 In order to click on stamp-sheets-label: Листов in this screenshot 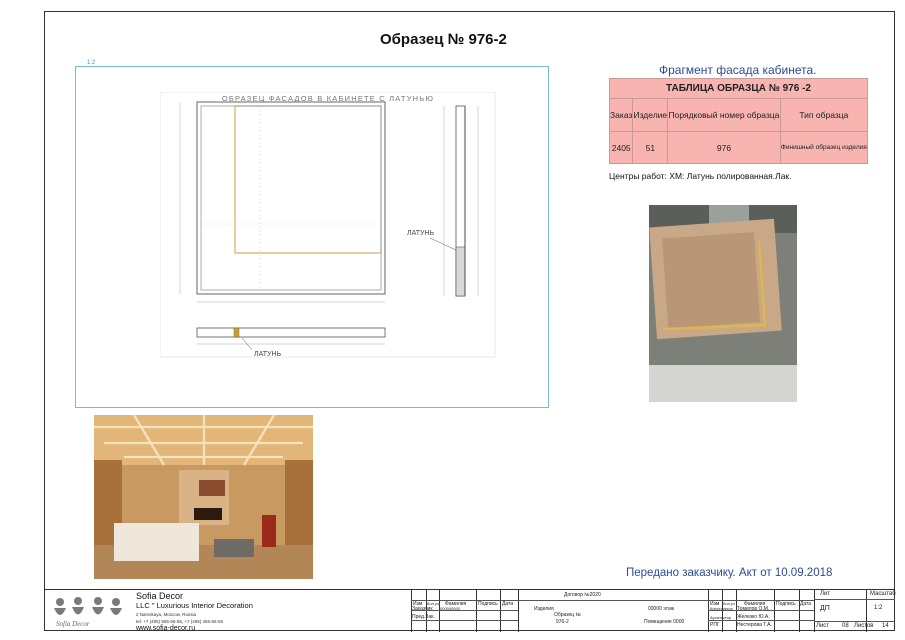, I will do `click(864, 626)`.